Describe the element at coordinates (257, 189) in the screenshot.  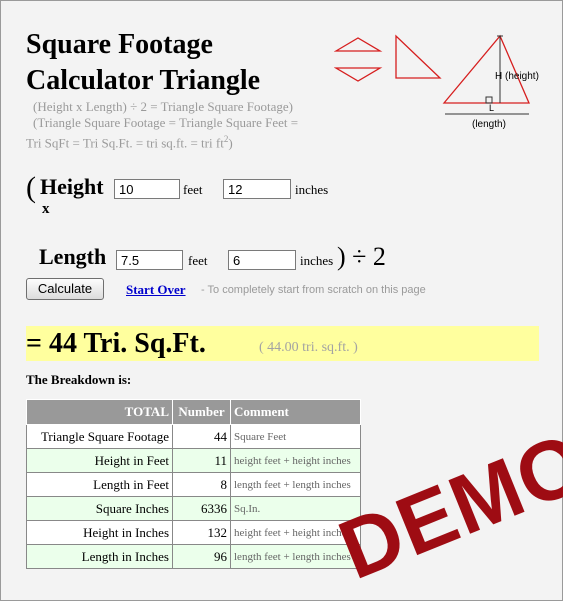
I see `height-inches-input` at that location.